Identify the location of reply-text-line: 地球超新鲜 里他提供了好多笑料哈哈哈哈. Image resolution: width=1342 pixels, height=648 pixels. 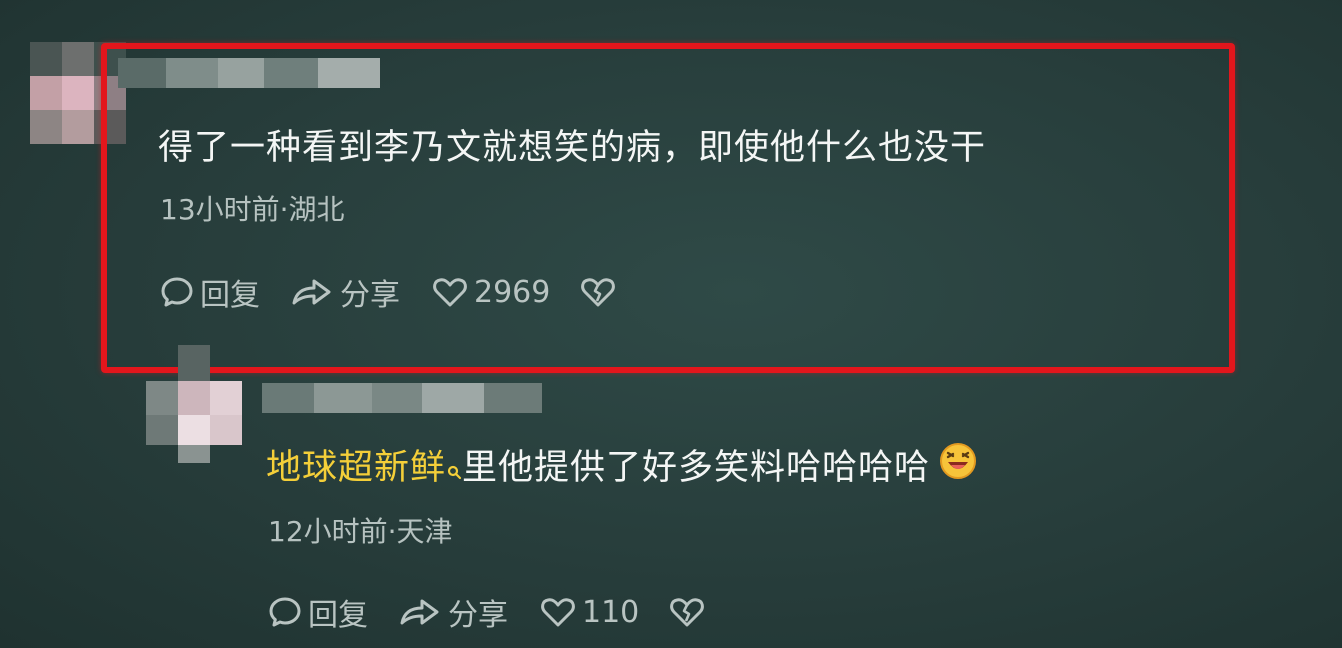
(622, 467).